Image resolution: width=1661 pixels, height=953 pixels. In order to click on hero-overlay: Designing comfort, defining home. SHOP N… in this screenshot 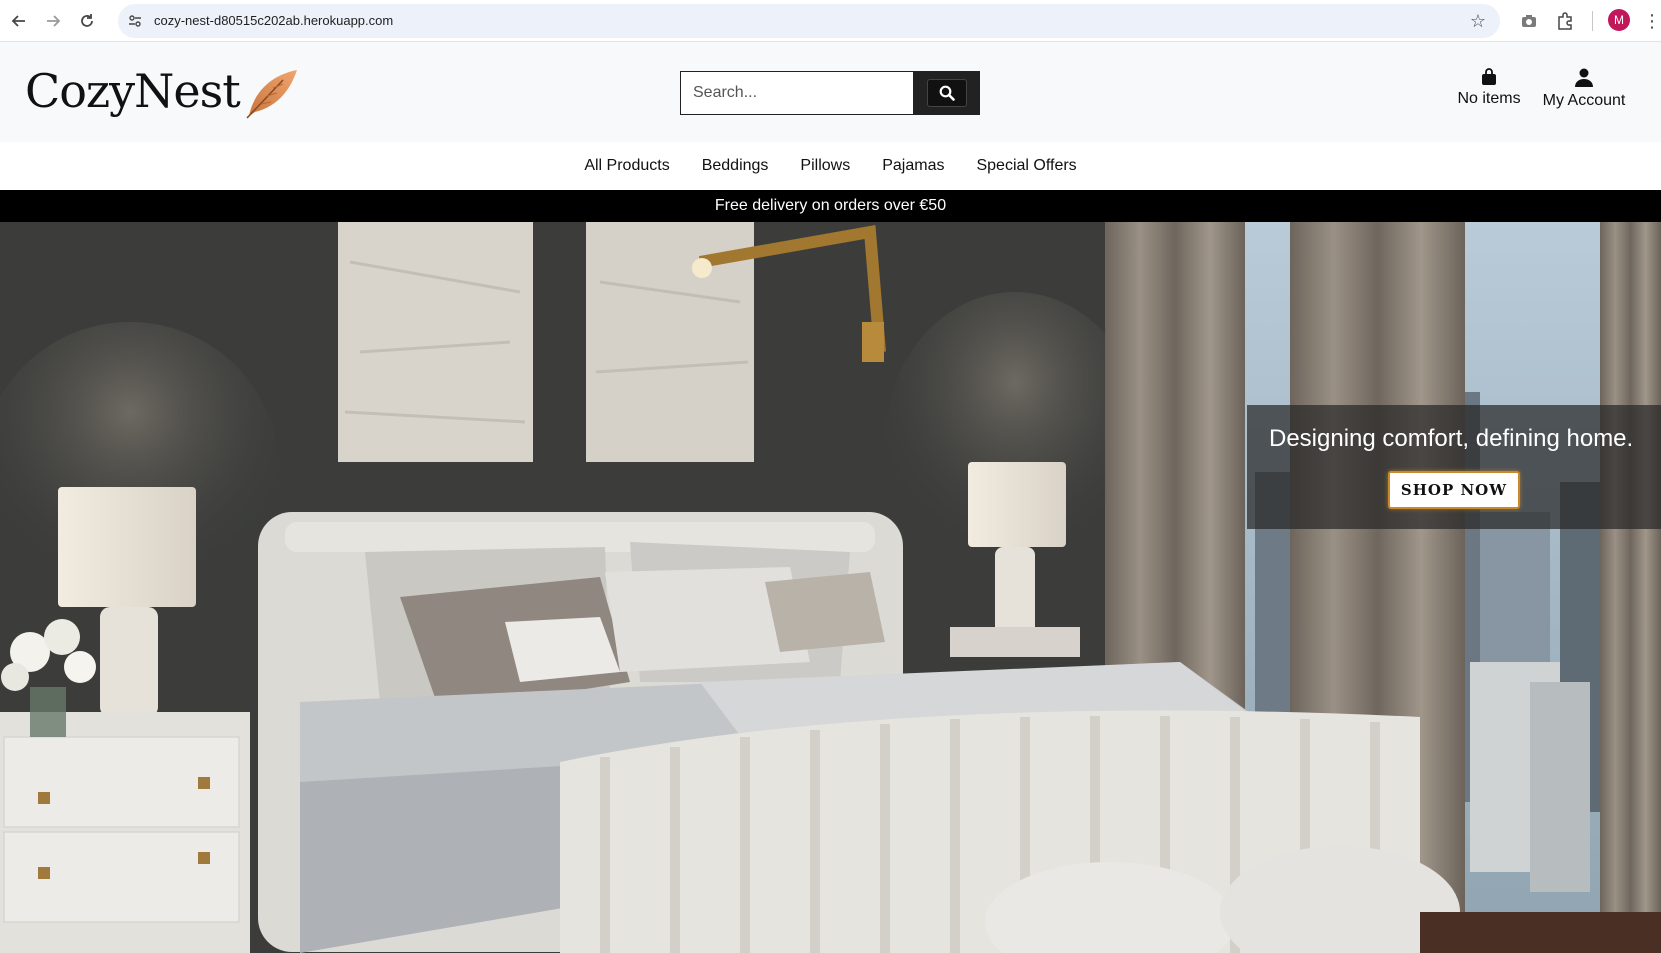, I will do `click(1454, 467)`.